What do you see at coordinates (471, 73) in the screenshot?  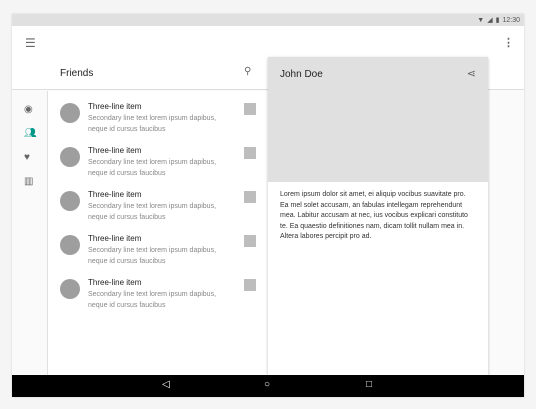 I see `share-icon: ⋖` at bounding box center [471, 73].